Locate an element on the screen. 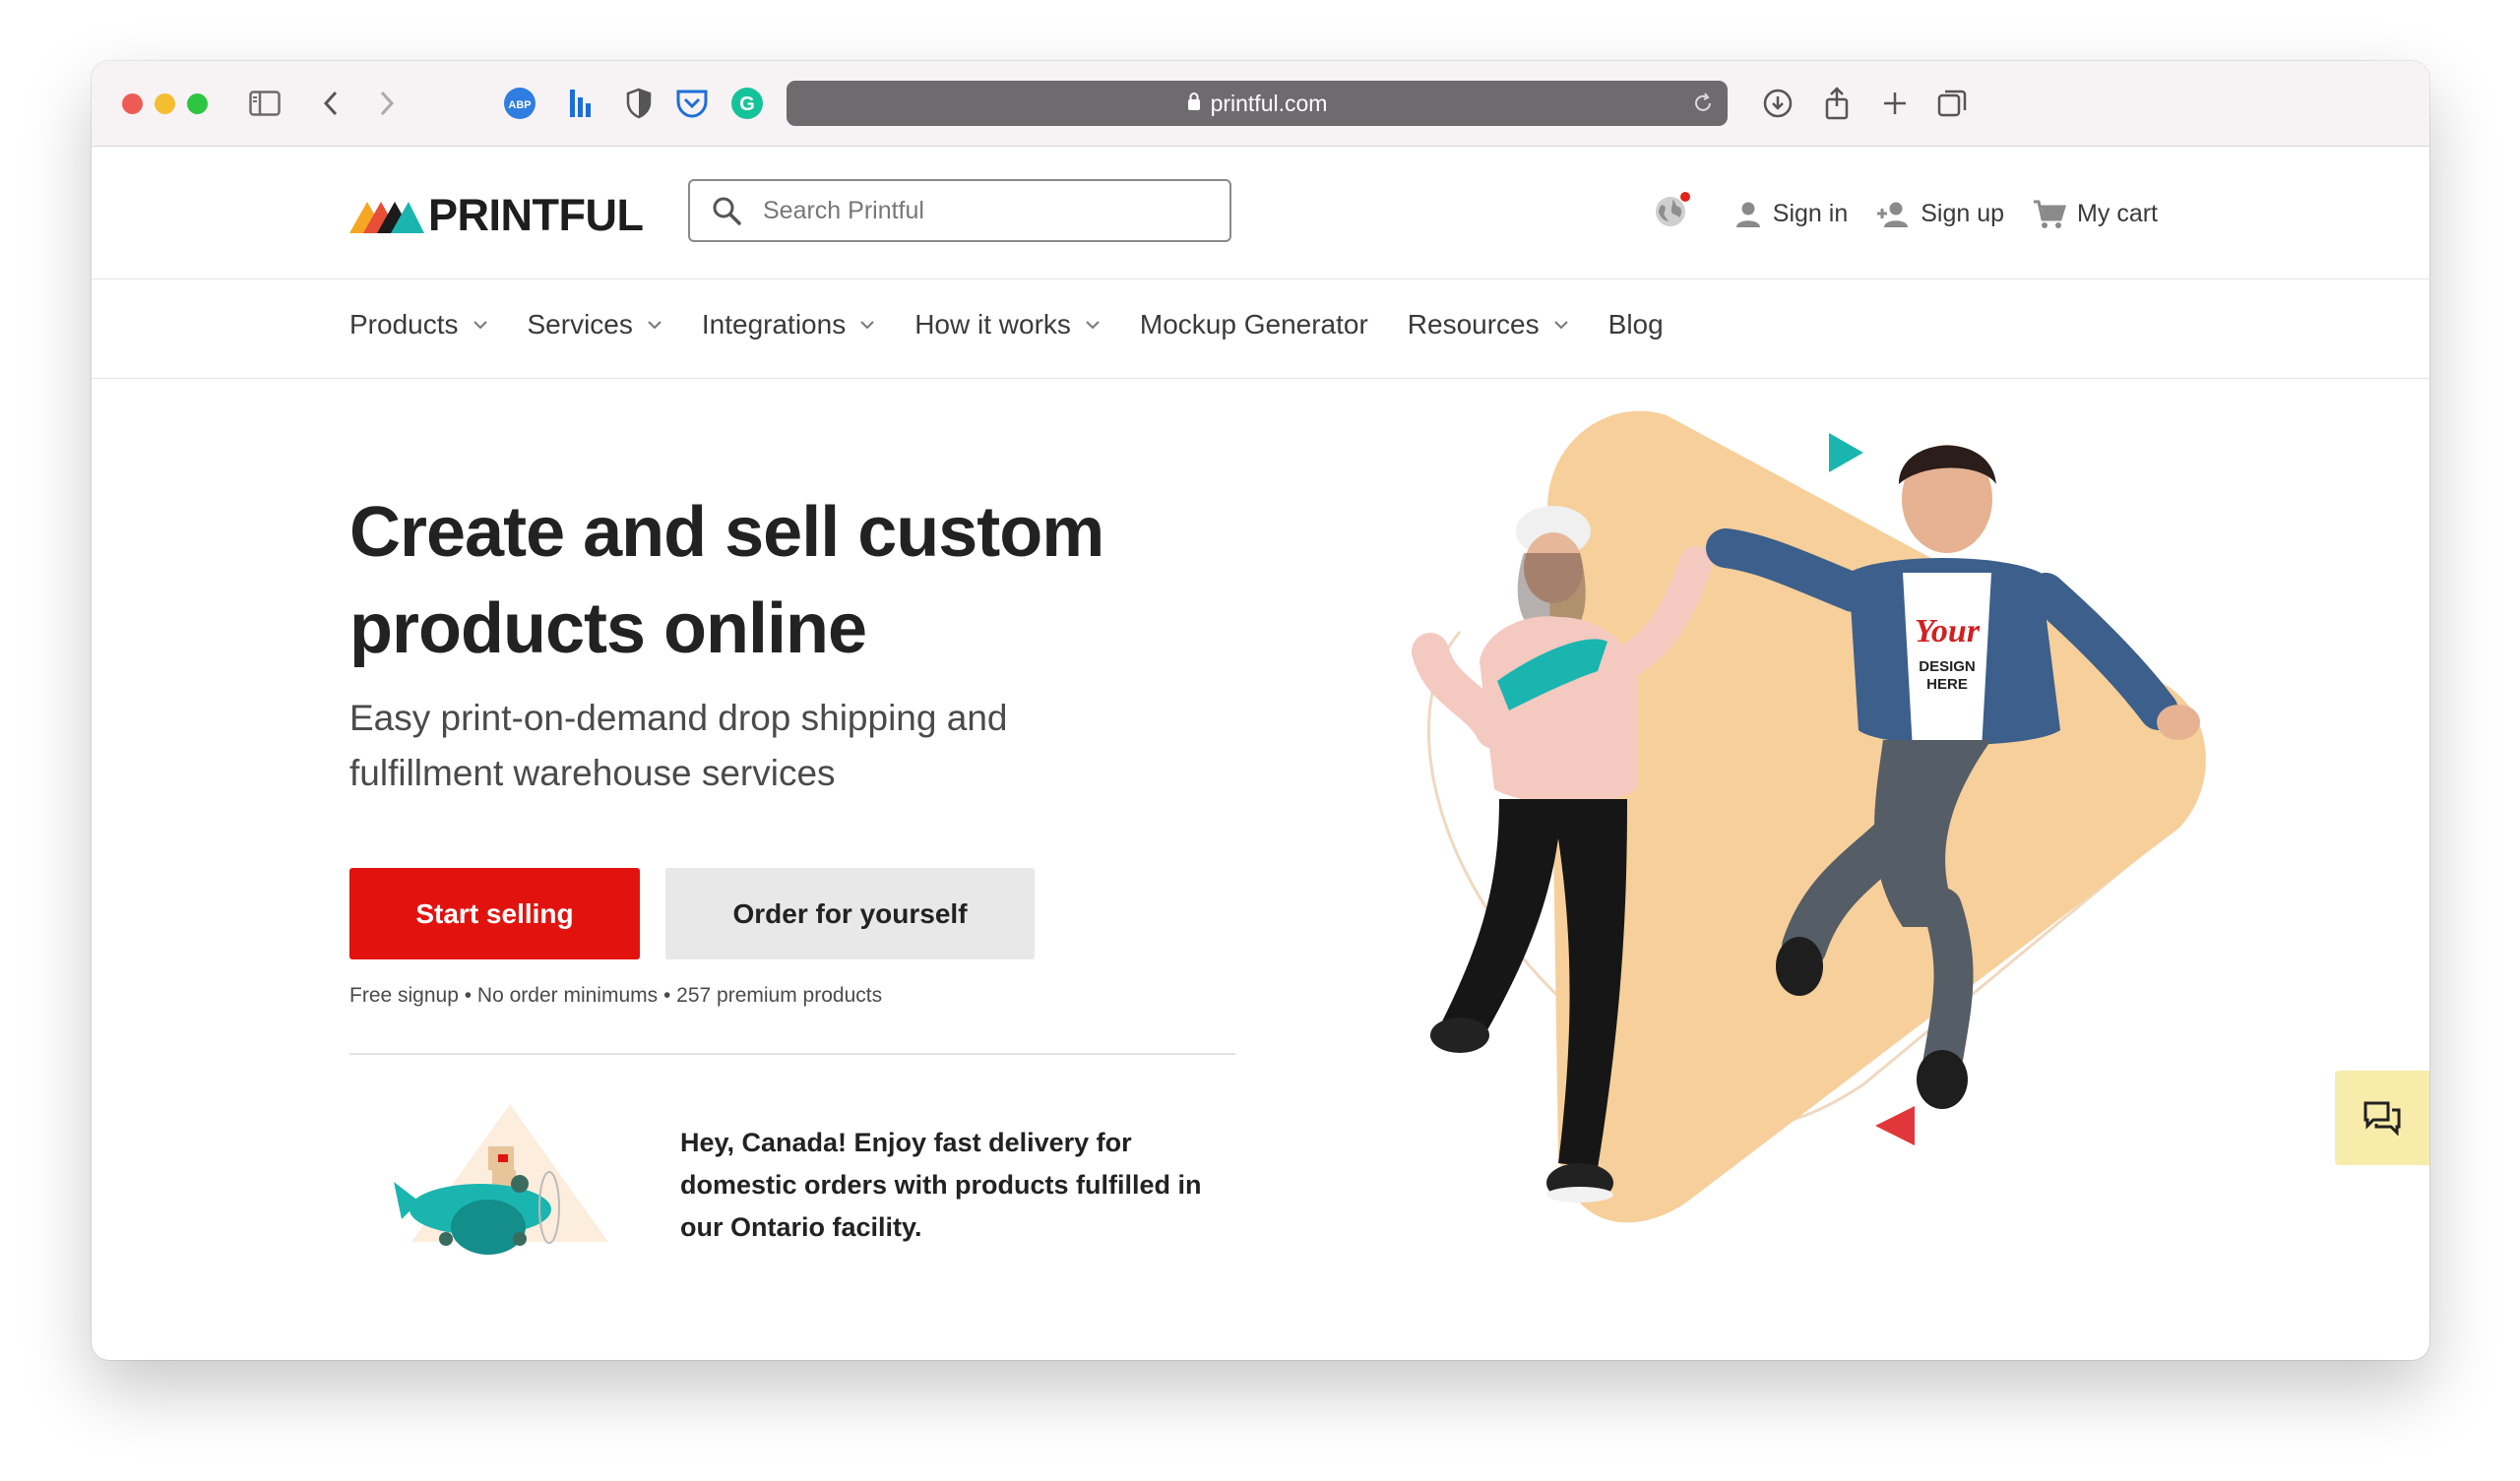  chat-icon is located at coordinates (2382, 1118).